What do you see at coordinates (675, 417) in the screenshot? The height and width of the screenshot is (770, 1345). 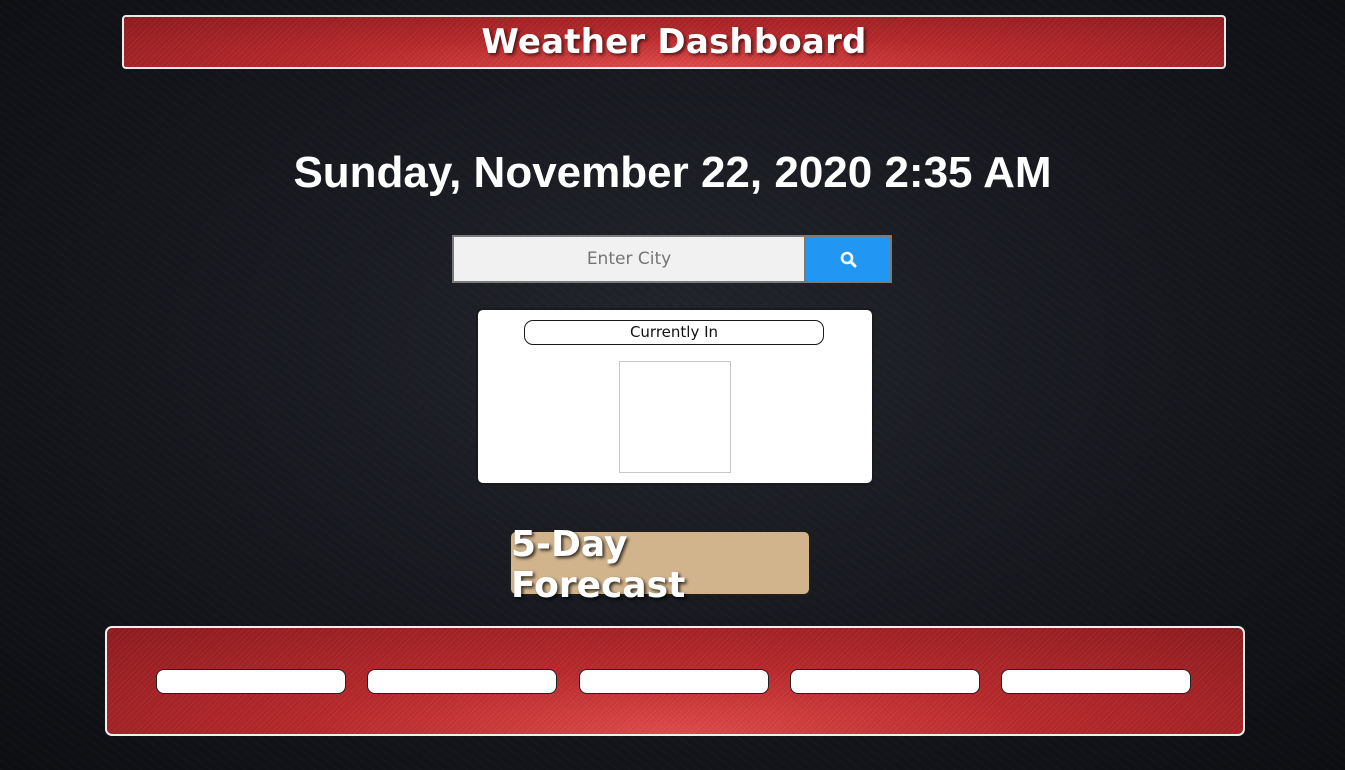 I see `weather-icon` at bounding box center [675, 417].